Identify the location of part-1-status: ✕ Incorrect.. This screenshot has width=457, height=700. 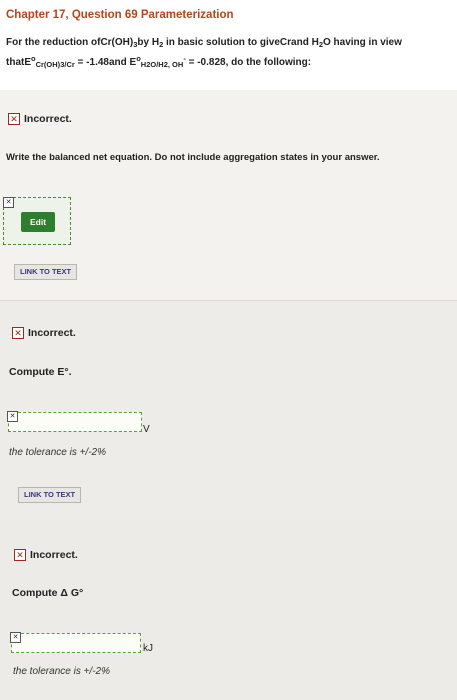
(40, 119).